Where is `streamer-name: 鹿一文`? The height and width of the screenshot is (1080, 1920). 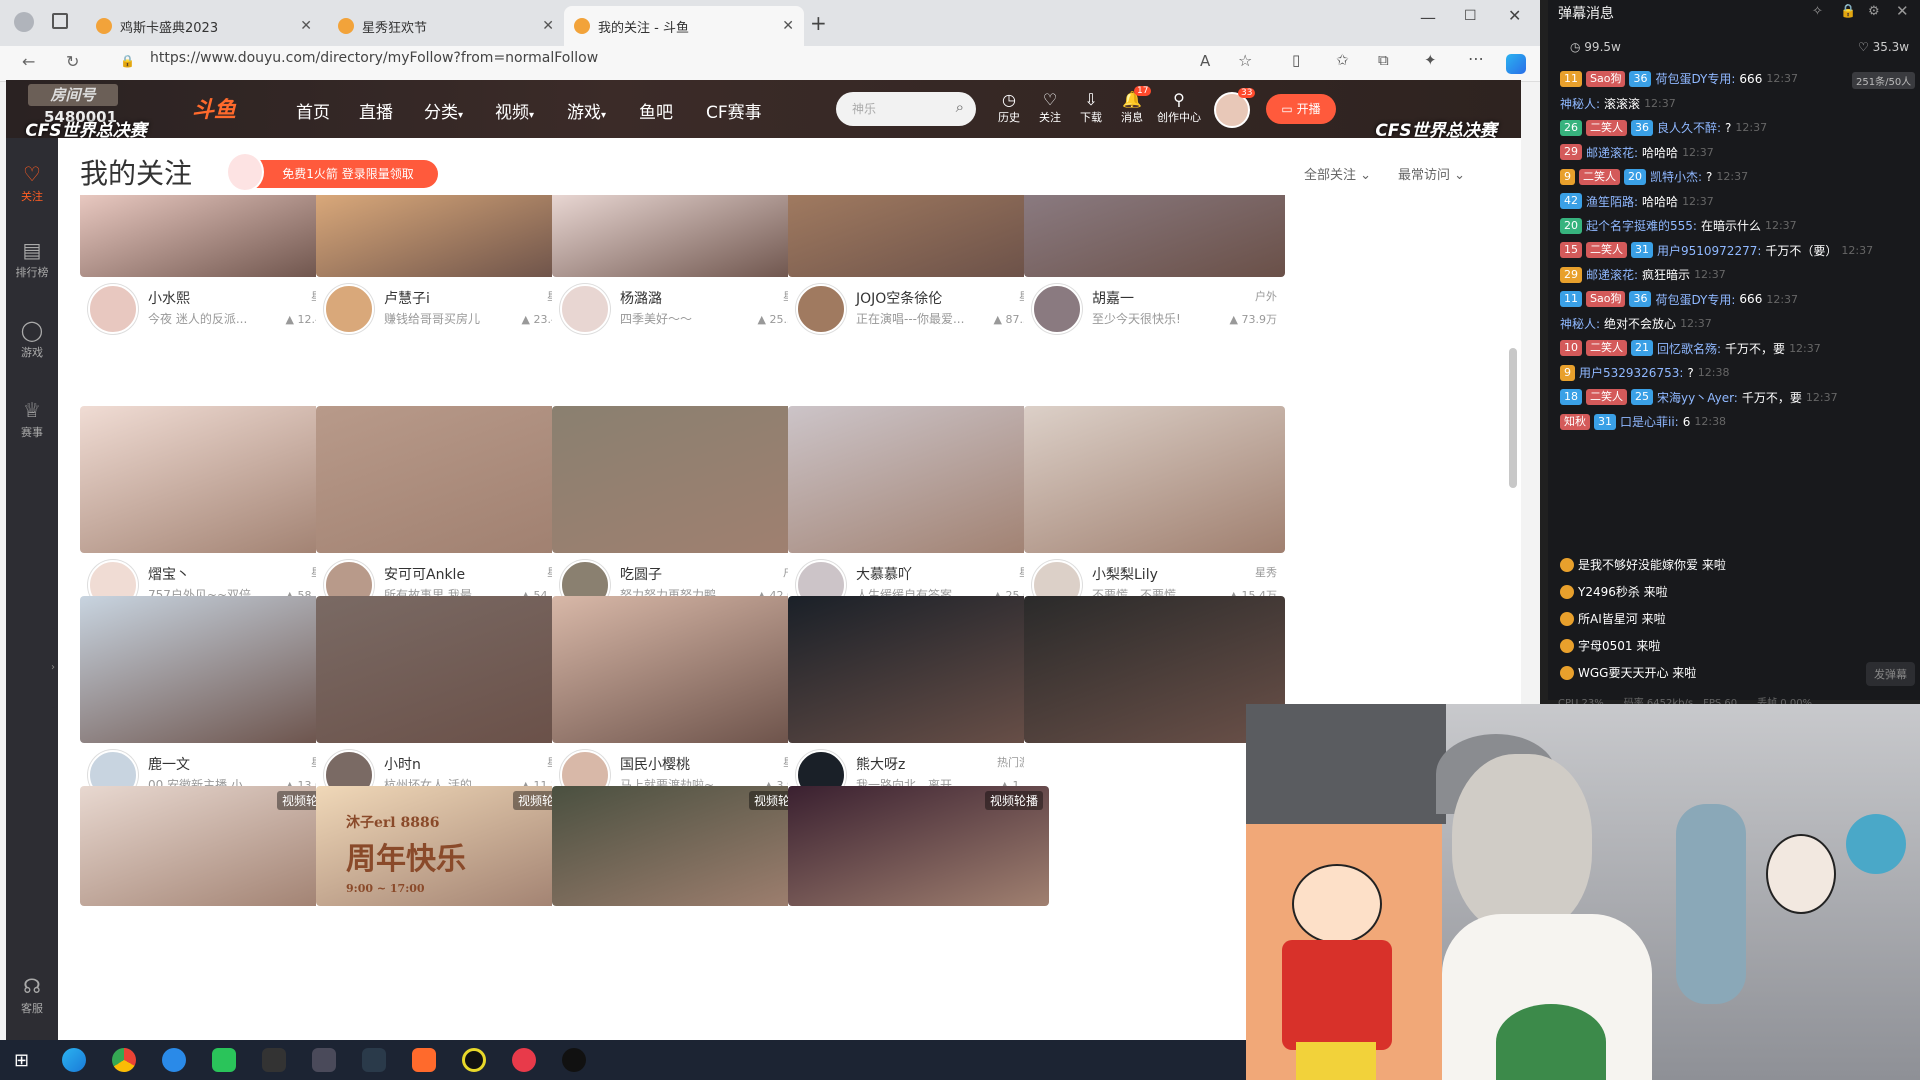 streamer-name: 鹿一文 is located at coordinates (169, 764).